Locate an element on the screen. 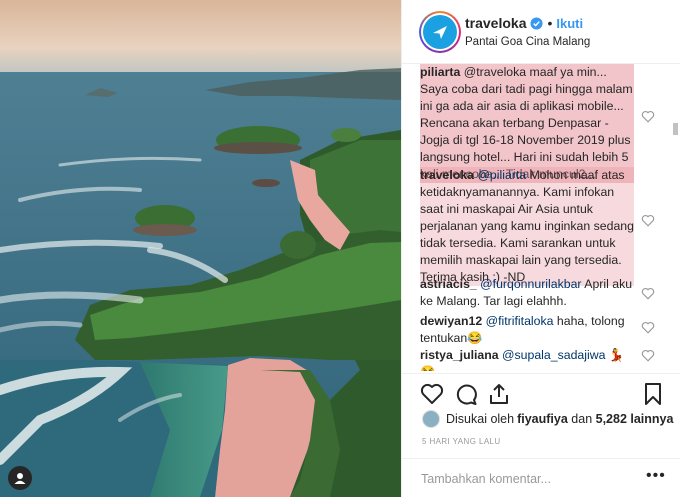  post-header: traveloka • Ikuti Pantai Goa Cina Malang is located at coordinates (541, 32).